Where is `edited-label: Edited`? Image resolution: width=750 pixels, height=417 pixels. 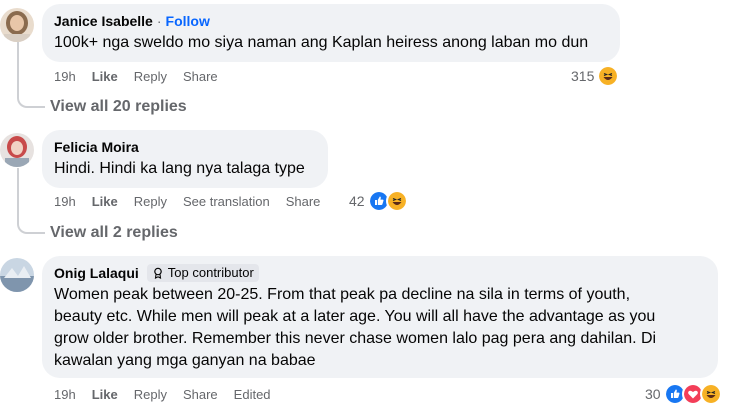 edited-label: Edited is located at coordinates (252, 394).